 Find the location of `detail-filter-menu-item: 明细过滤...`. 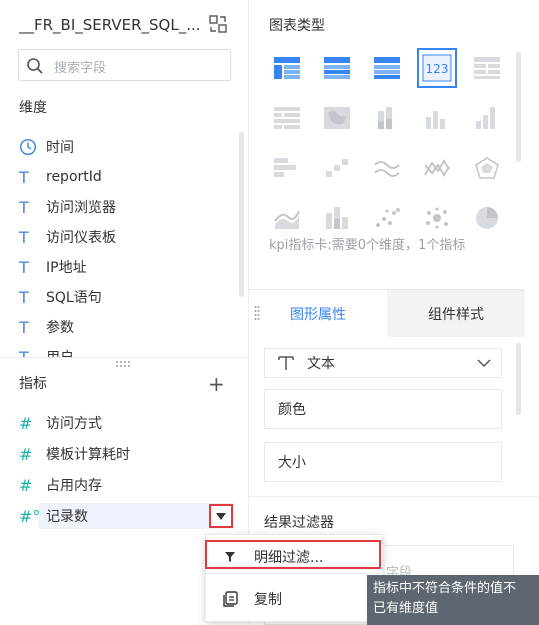

detail-filter-menu-item: 明细过滤... is located at coordinates (295, 557).